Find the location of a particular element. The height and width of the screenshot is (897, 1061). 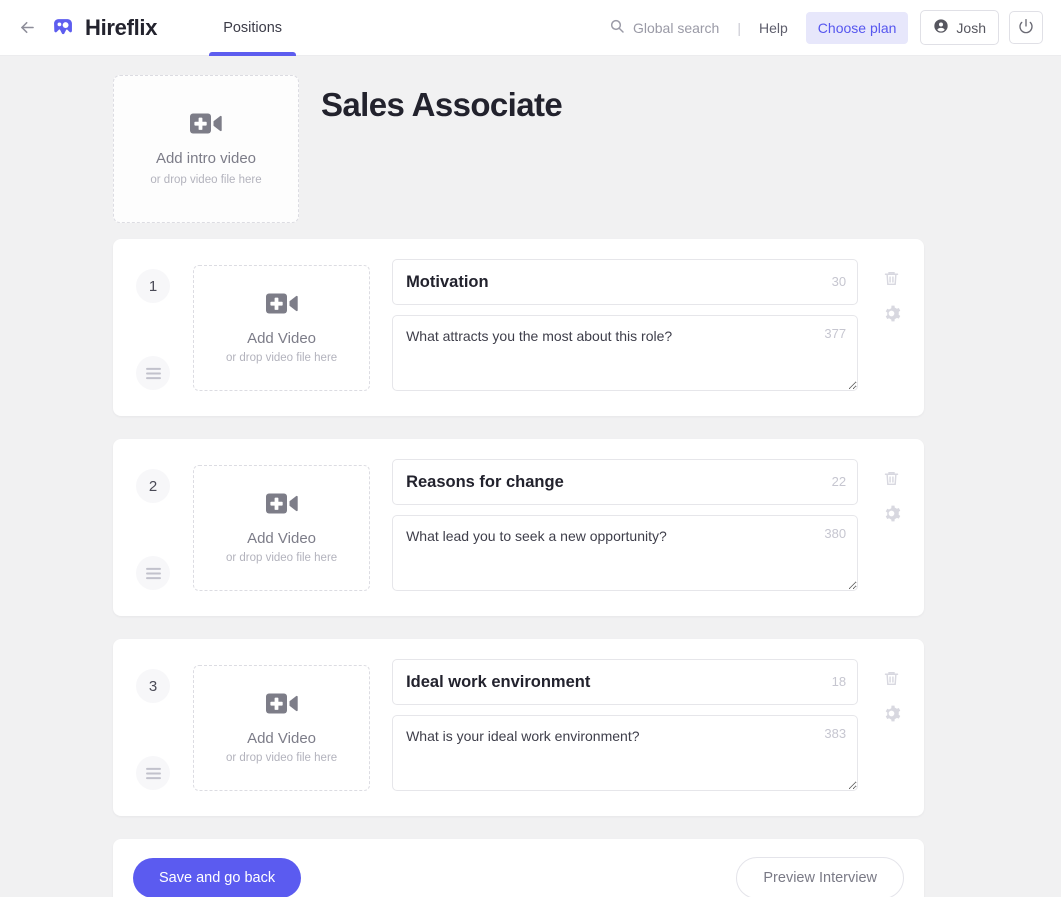

user-menu-button: Josh is located at coordinates (959, 27).